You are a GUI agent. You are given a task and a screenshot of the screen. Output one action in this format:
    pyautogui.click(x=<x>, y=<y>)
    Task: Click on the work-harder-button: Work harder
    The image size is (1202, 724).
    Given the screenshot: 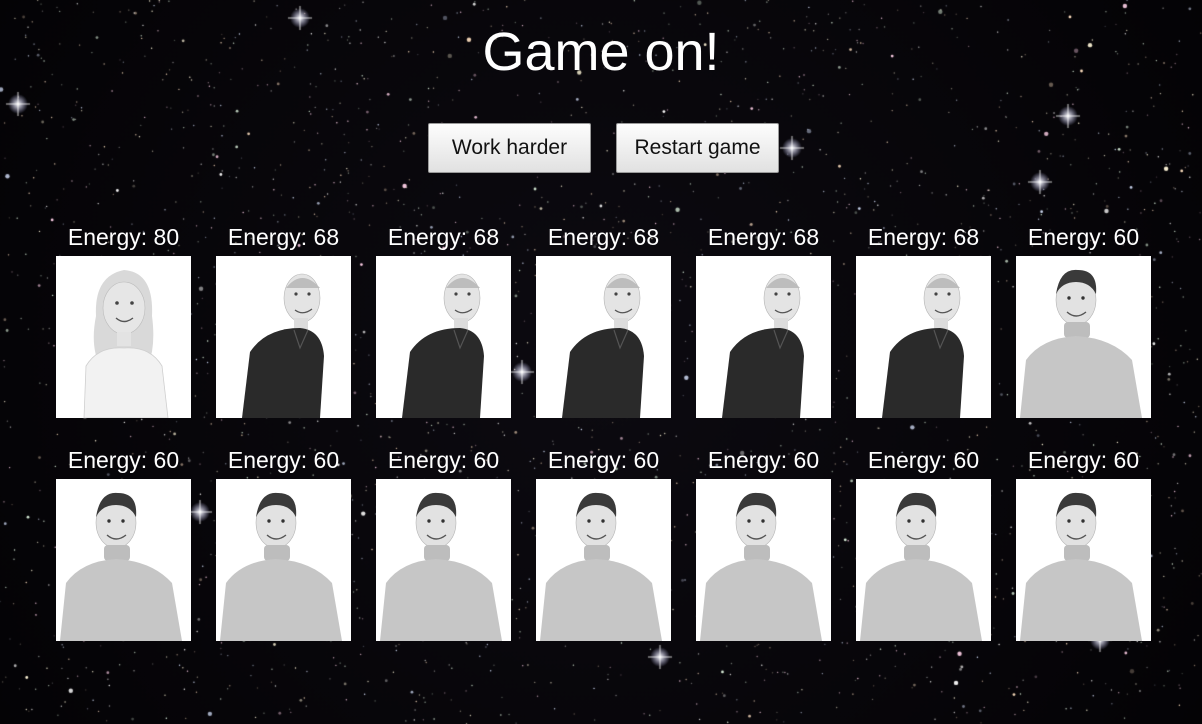 What is the action you would take?
    pyautogui.click(x=509, y=148)
    